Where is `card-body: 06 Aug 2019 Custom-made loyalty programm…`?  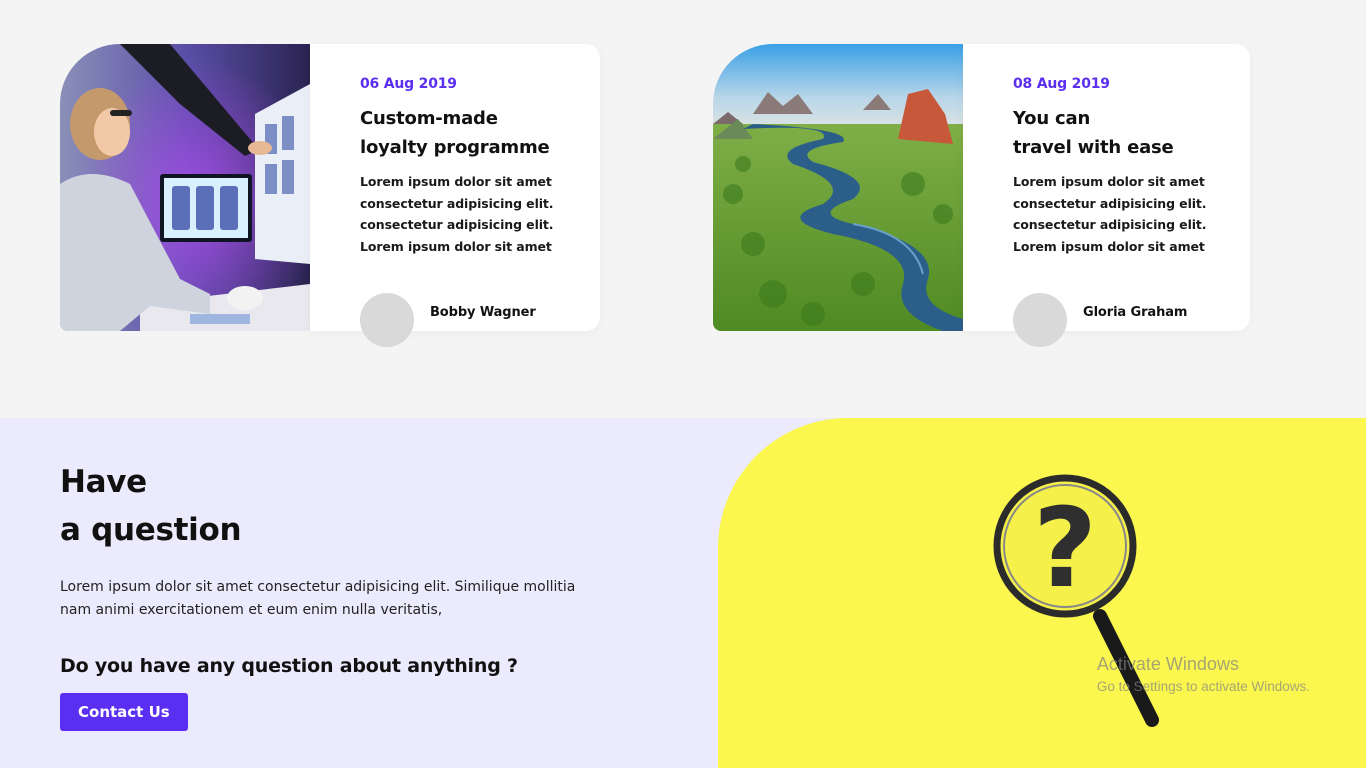
card-body: 06 Aug 2019 Custom-made loyalty programm… is located at coordinates (455, 195).